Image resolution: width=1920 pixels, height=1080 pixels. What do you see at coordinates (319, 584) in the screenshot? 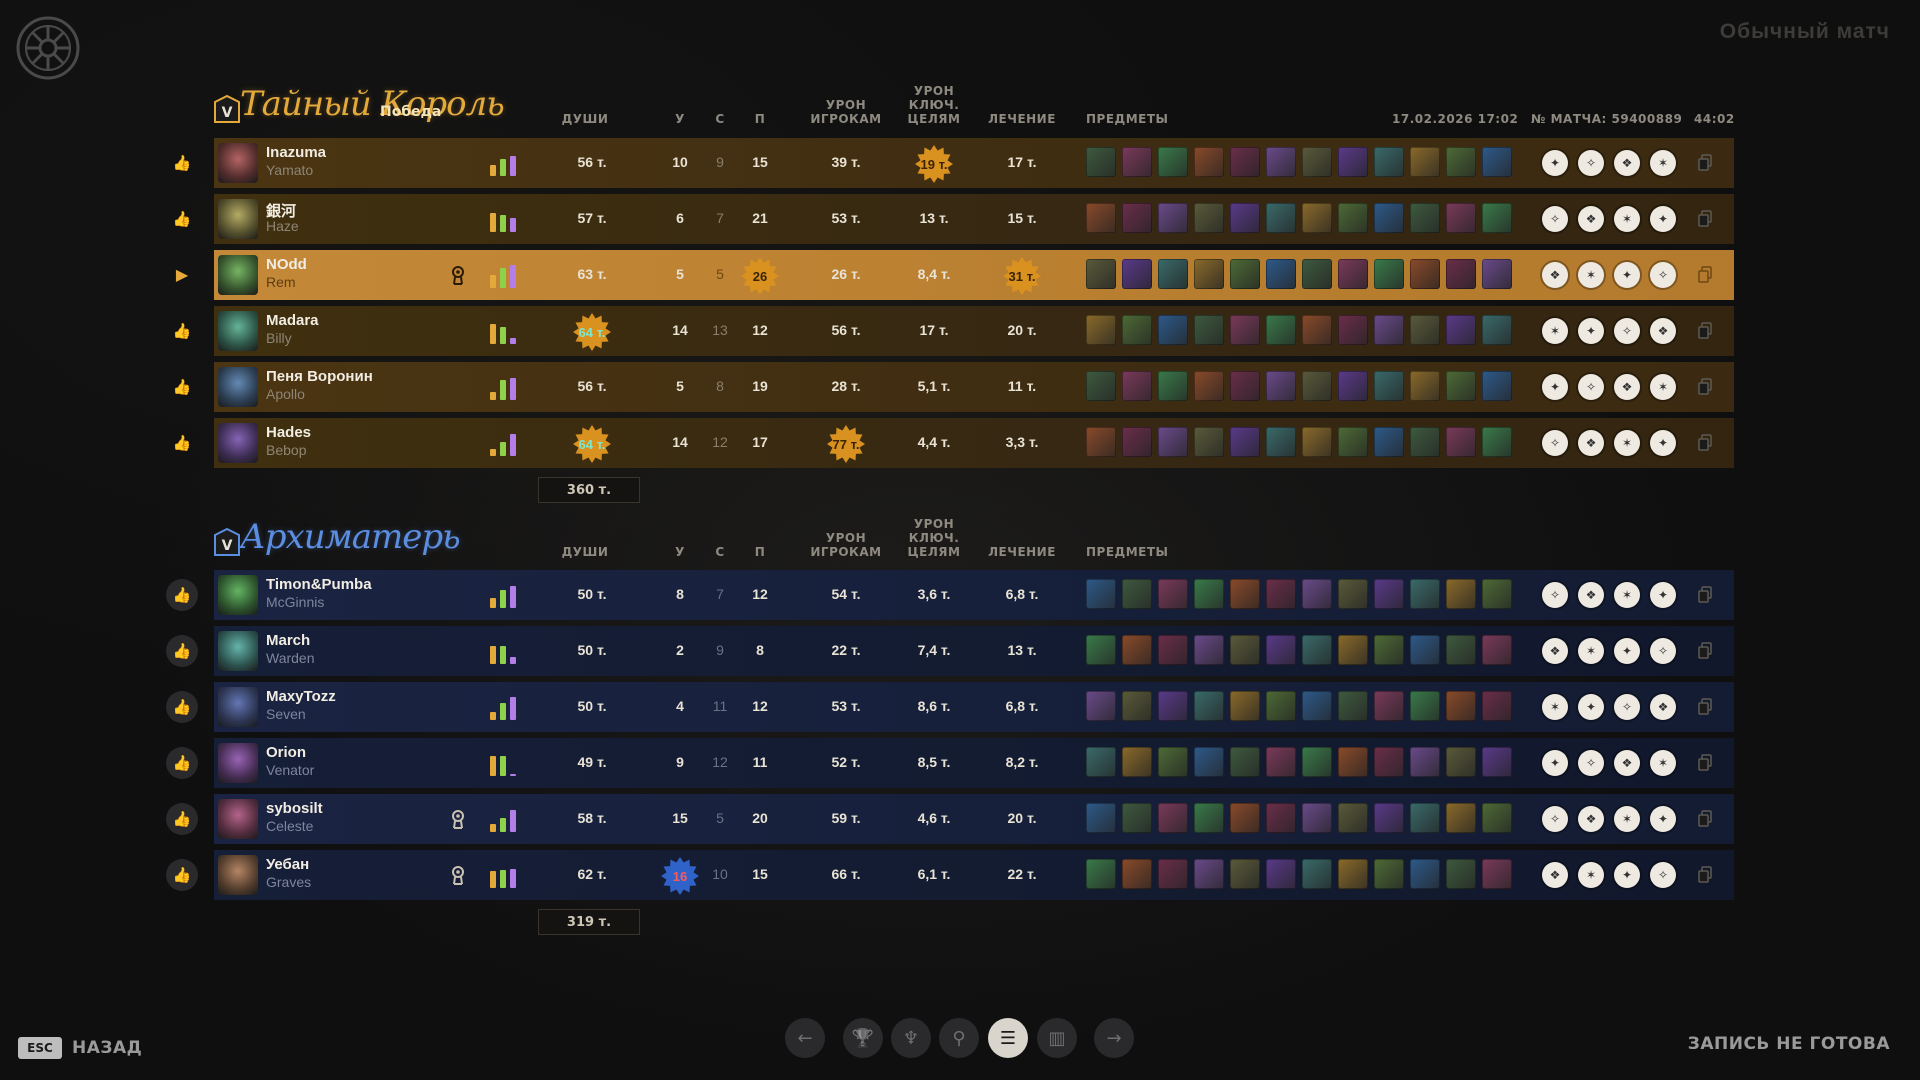
I see `player-name: Timon&Pumba` at bounding box center [319, 584].